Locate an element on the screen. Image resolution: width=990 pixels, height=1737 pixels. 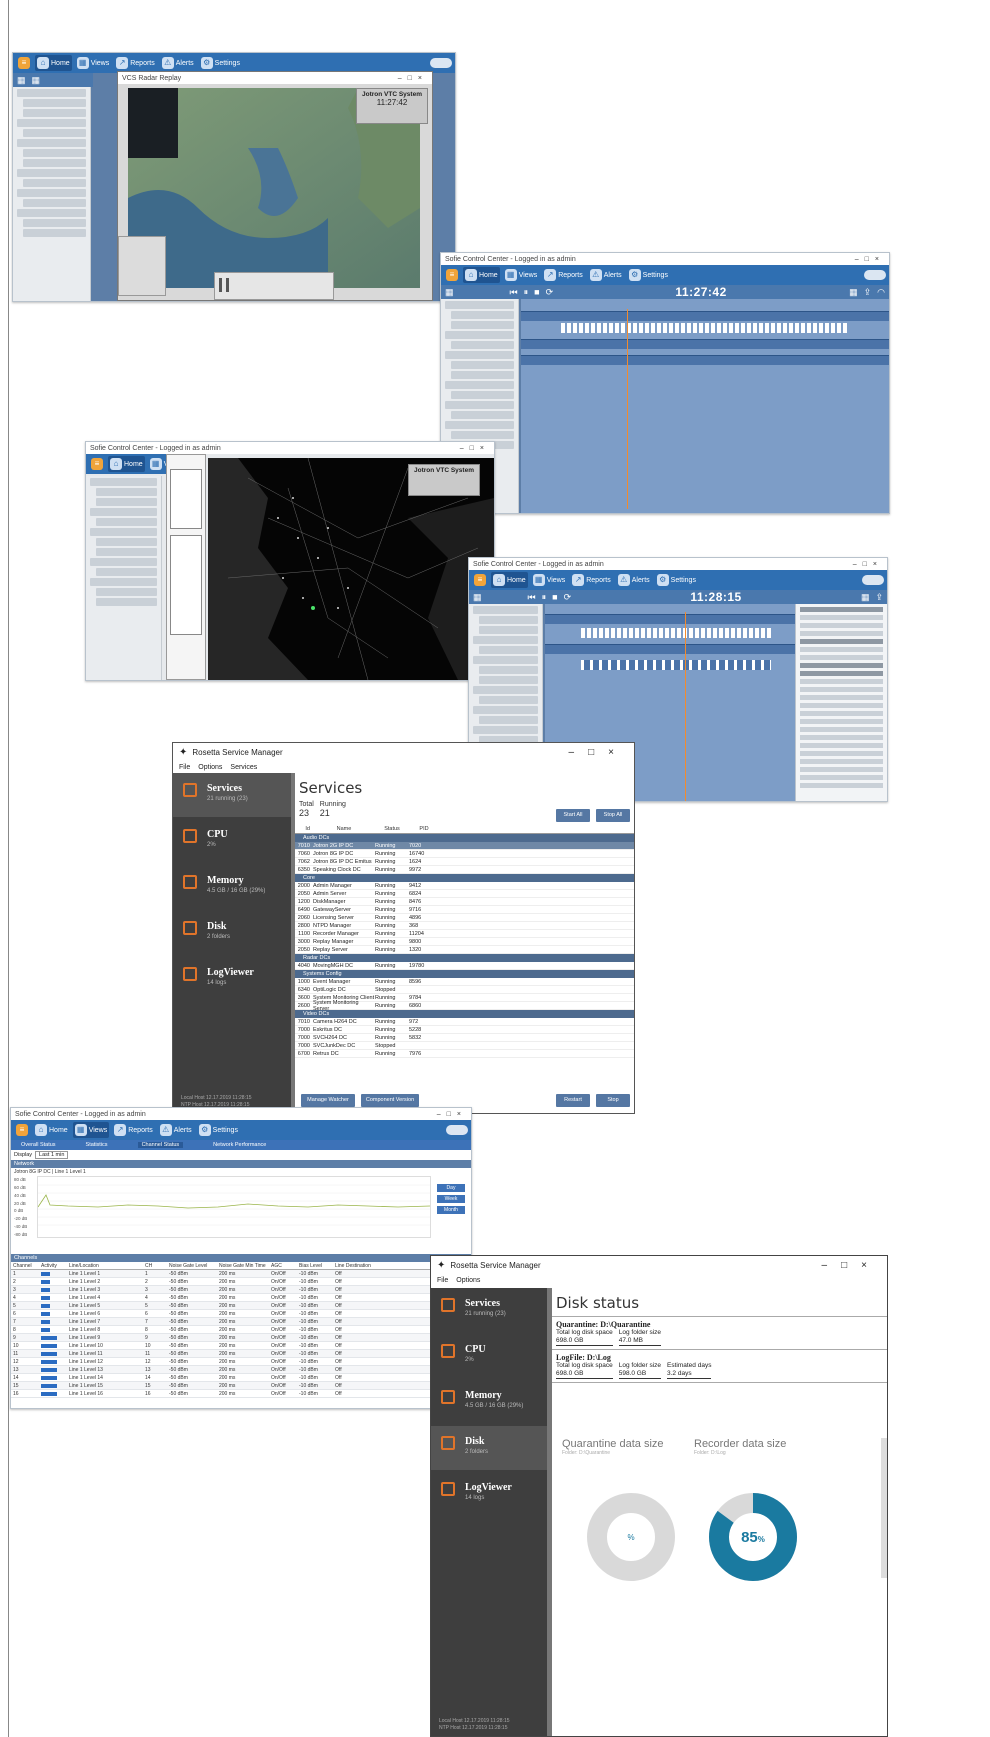
table-row: 4040 MovingMGH DC Running 19780 is located at coordinates (464, 966).